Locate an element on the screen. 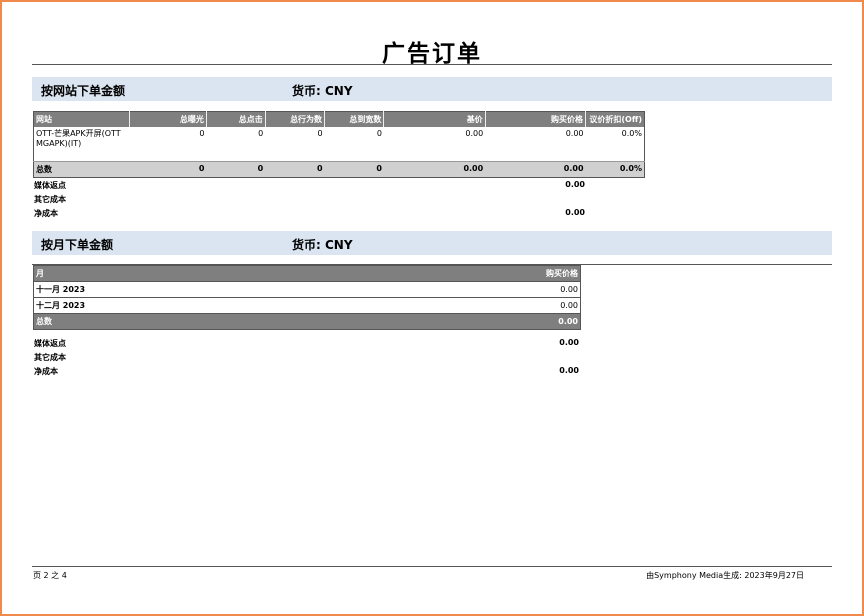 This screenshot has height=616, width=864. section-header-month: 按月下单金额 货币: CNY is located at coordinates (432, 243).